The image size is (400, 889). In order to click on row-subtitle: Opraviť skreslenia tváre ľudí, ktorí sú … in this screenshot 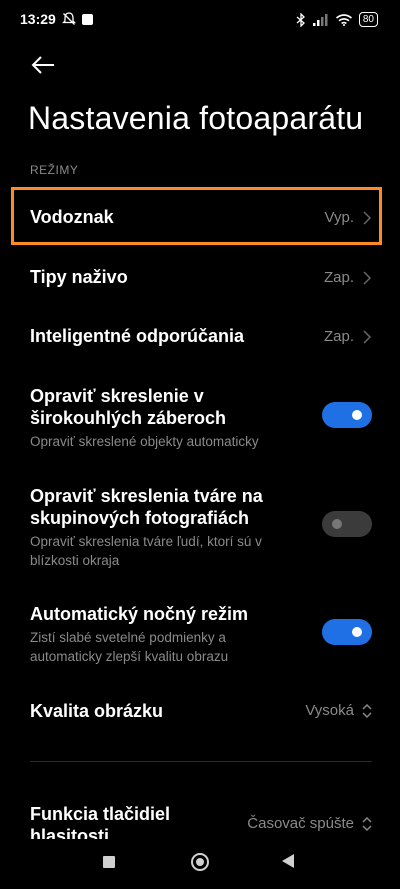, I will do `click(146, 551)`.